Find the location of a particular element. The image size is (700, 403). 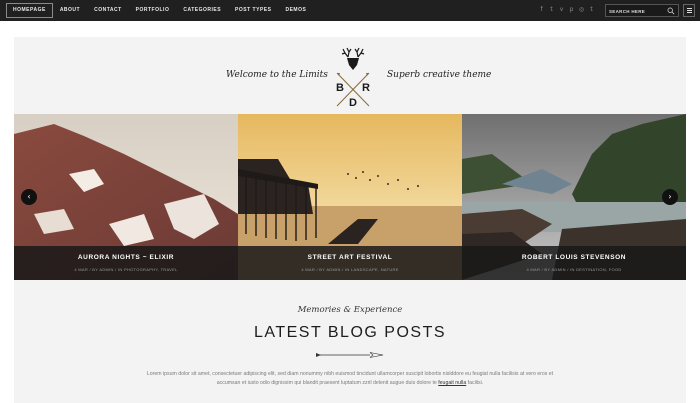

pinterest-icon: p is located at coordinates (571, 10).